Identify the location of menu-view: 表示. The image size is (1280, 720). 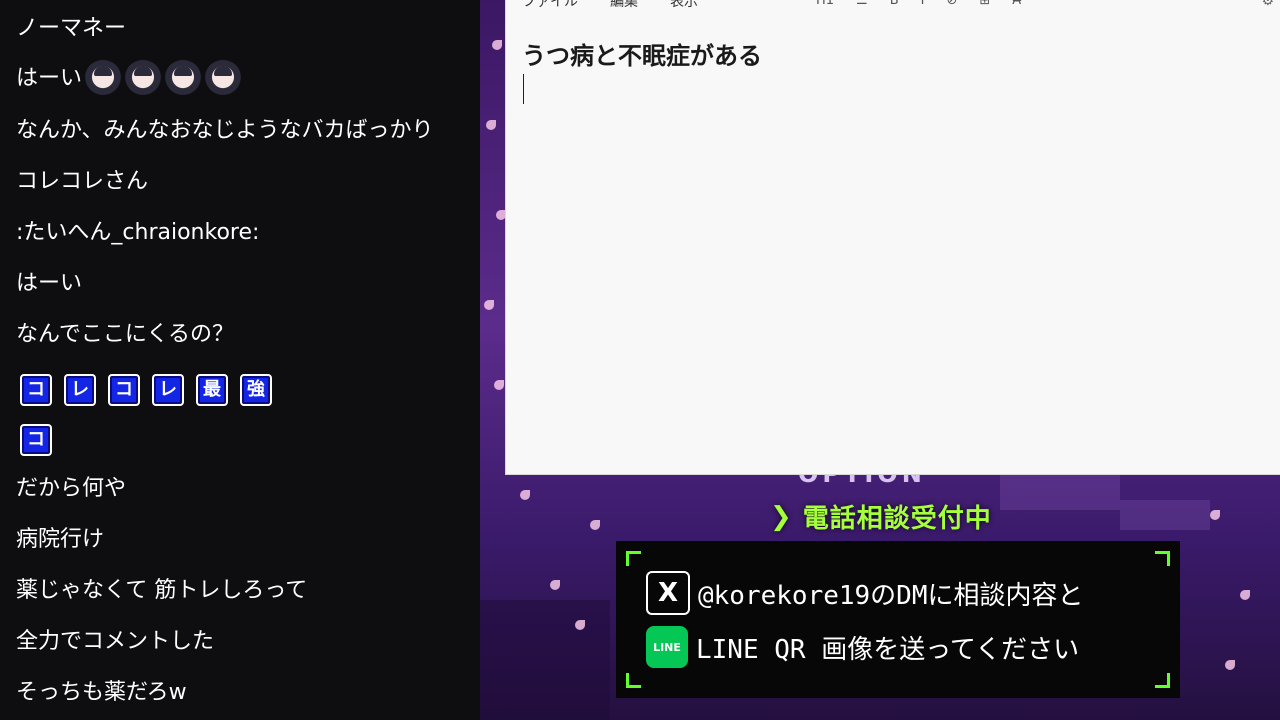
(684, 5).